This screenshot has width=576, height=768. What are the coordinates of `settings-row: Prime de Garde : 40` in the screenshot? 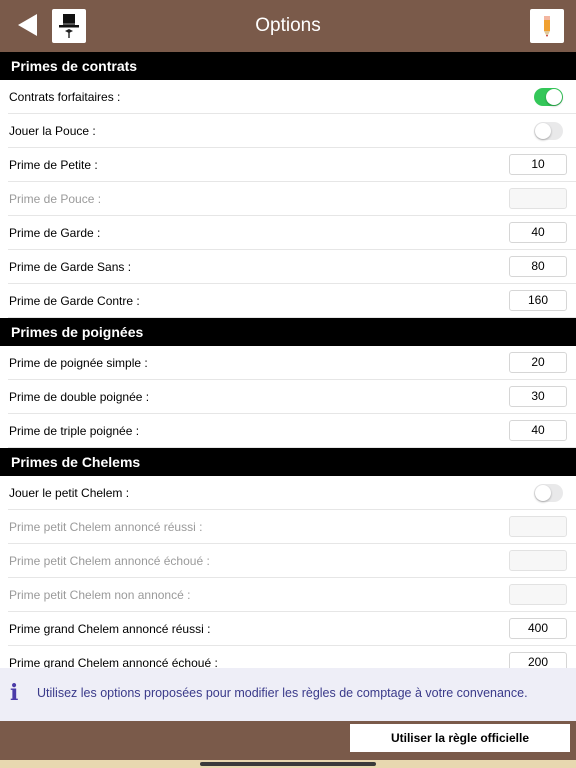 It's located at (288, 233).